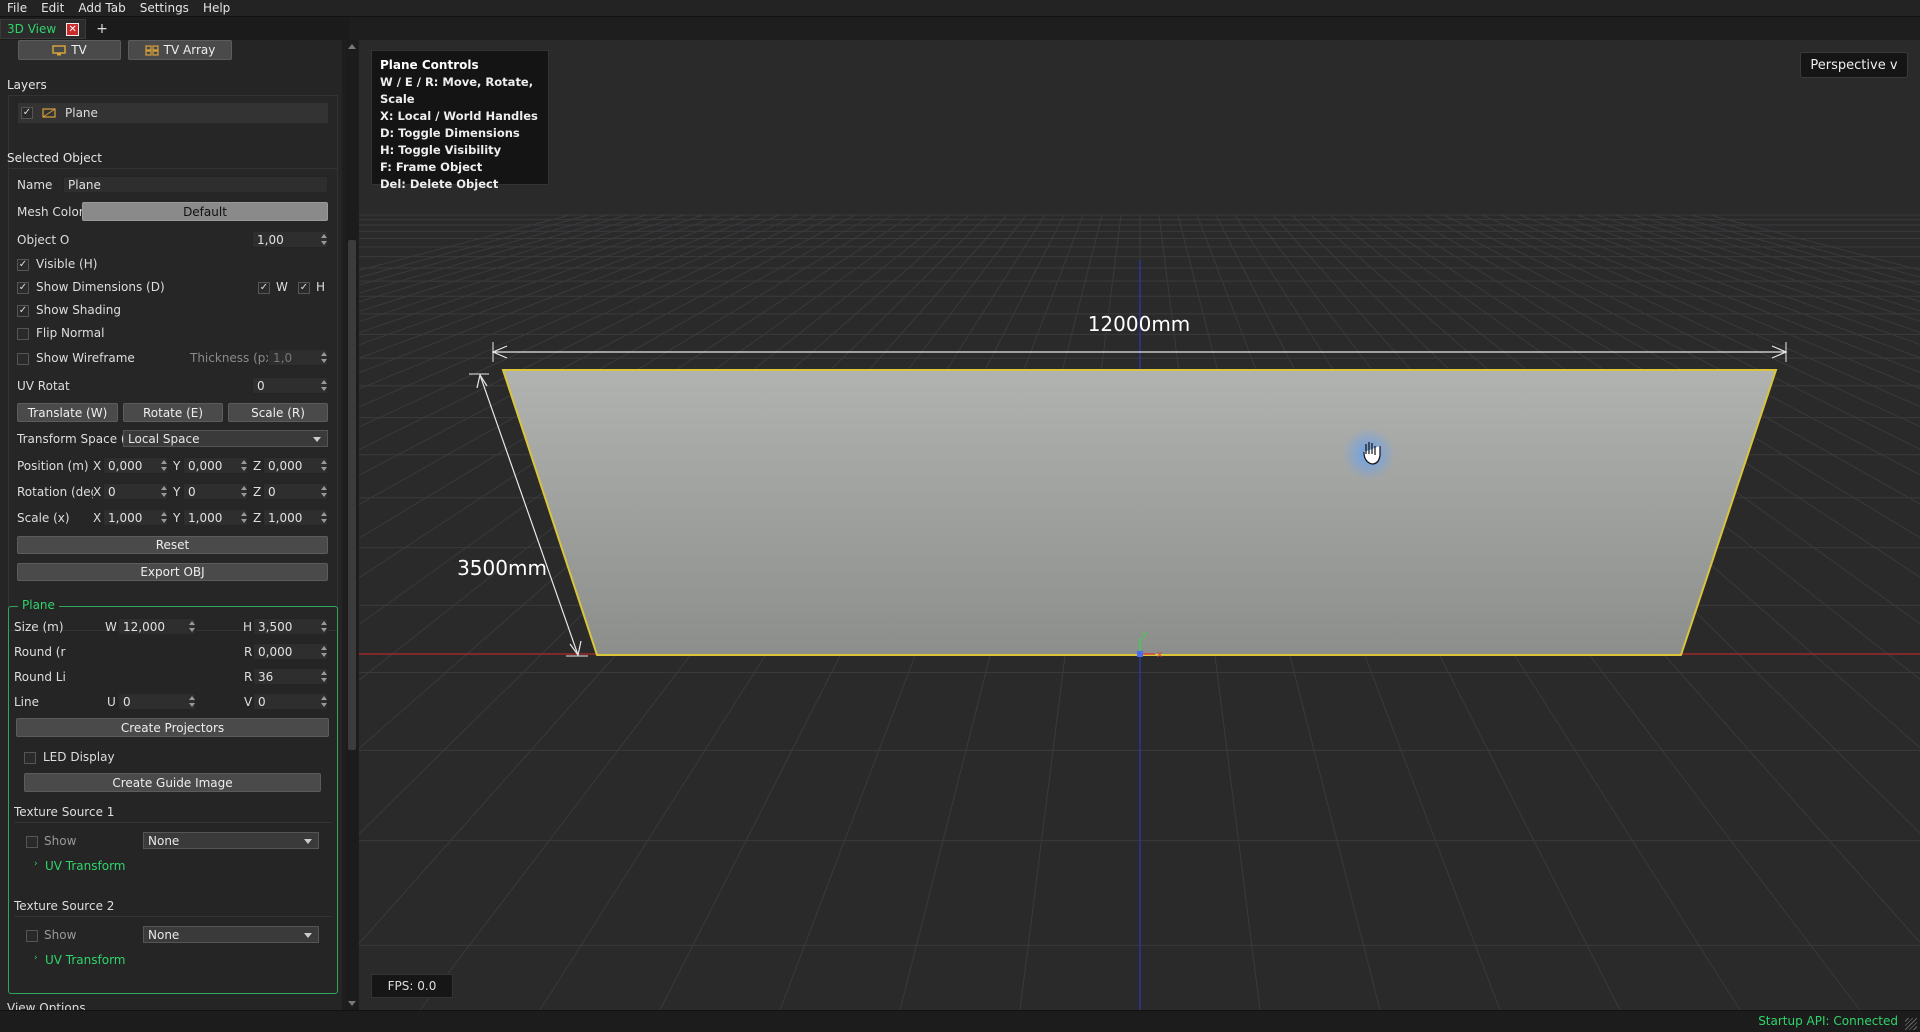 The image size is (1920, 1032). What do you see at coordinates (1854, 65) in the screenshot?
I see `camera-mode-button: Perspective v` at bounding box center [1854, 65].